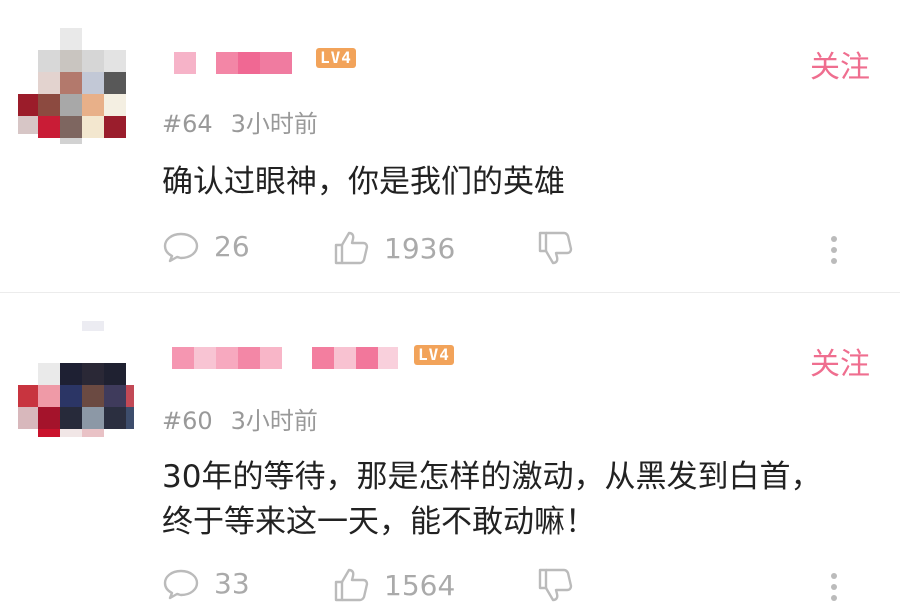 The width and height of the screenshot is (900, 609). What do you see at coordinates (363, 182) in the screenshot?
I see `comment-text: 确认过眼神，你是我们的英雄` at bounding box center [363, 182].